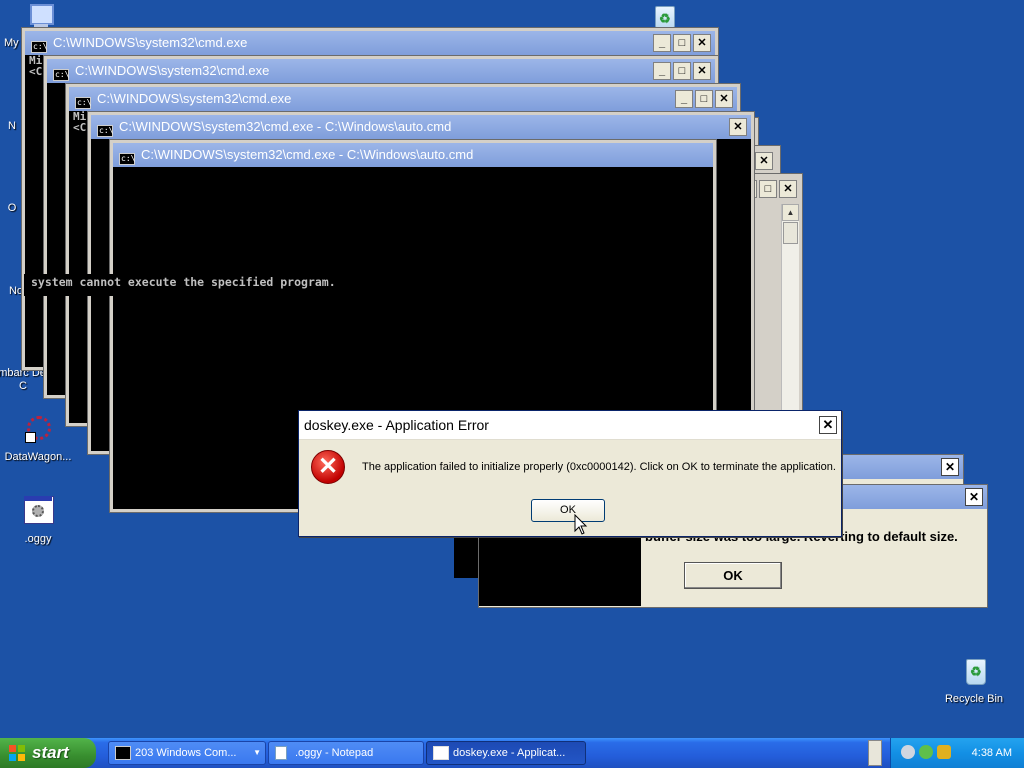  Describe the element at coordinates (17, 753) in the screenshot. I see `windows-flag-icon` at that location.